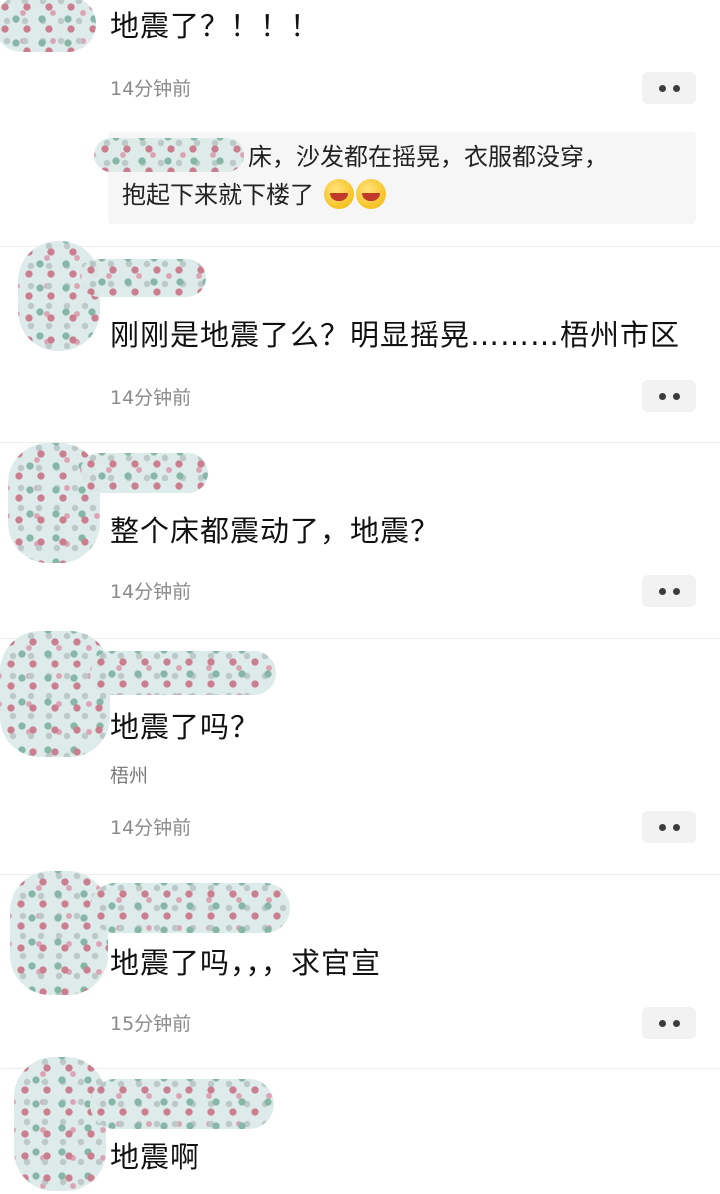 This screenshot has height=1194, width=720. Describe the element at coordinates (151, 1024) in the screenshot. I see `timestamp: 15分钟前` at that location.